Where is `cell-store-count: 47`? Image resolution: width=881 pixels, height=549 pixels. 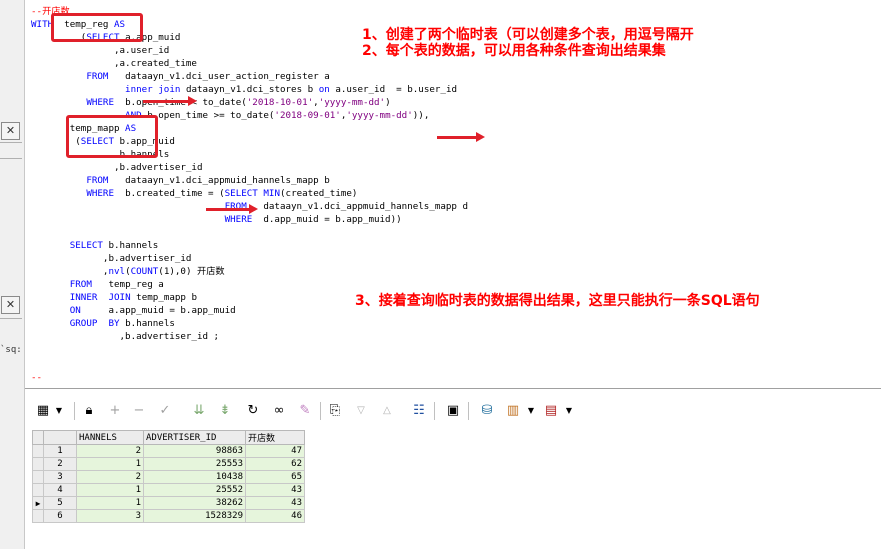
cell-store-count: 47 is located at coordinates (275, 451).